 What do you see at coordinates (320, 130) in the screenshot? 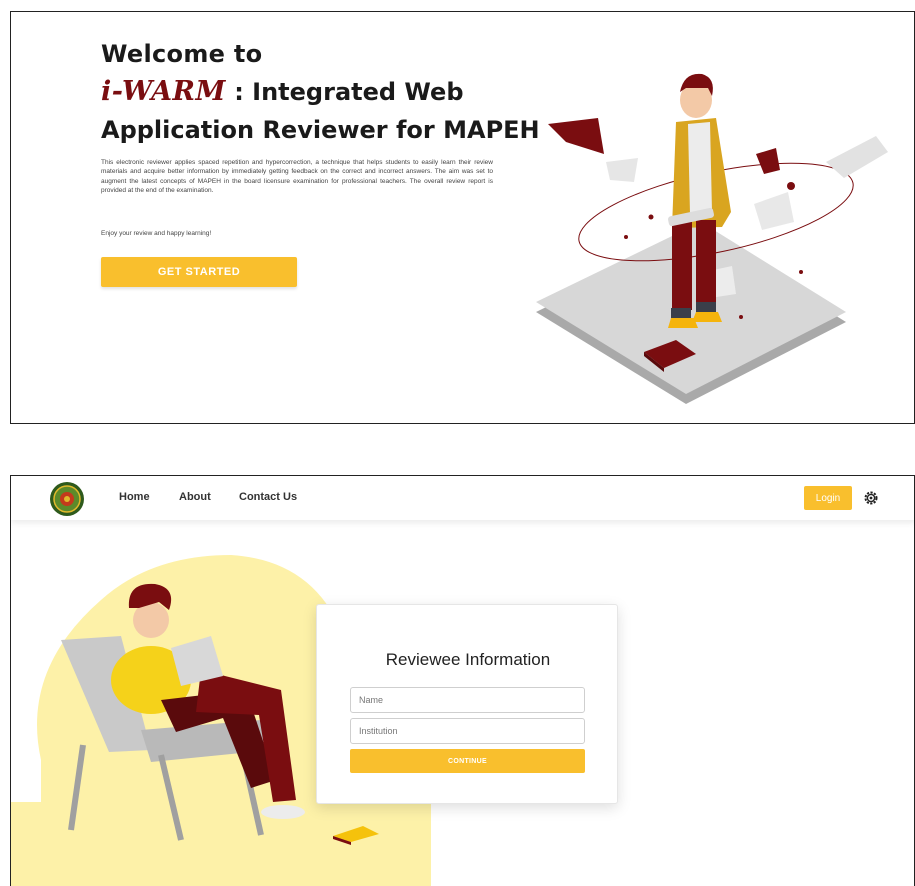
I see `title-line-3: Application Reviewer for MAPEH` at bounding box center [320, 130].